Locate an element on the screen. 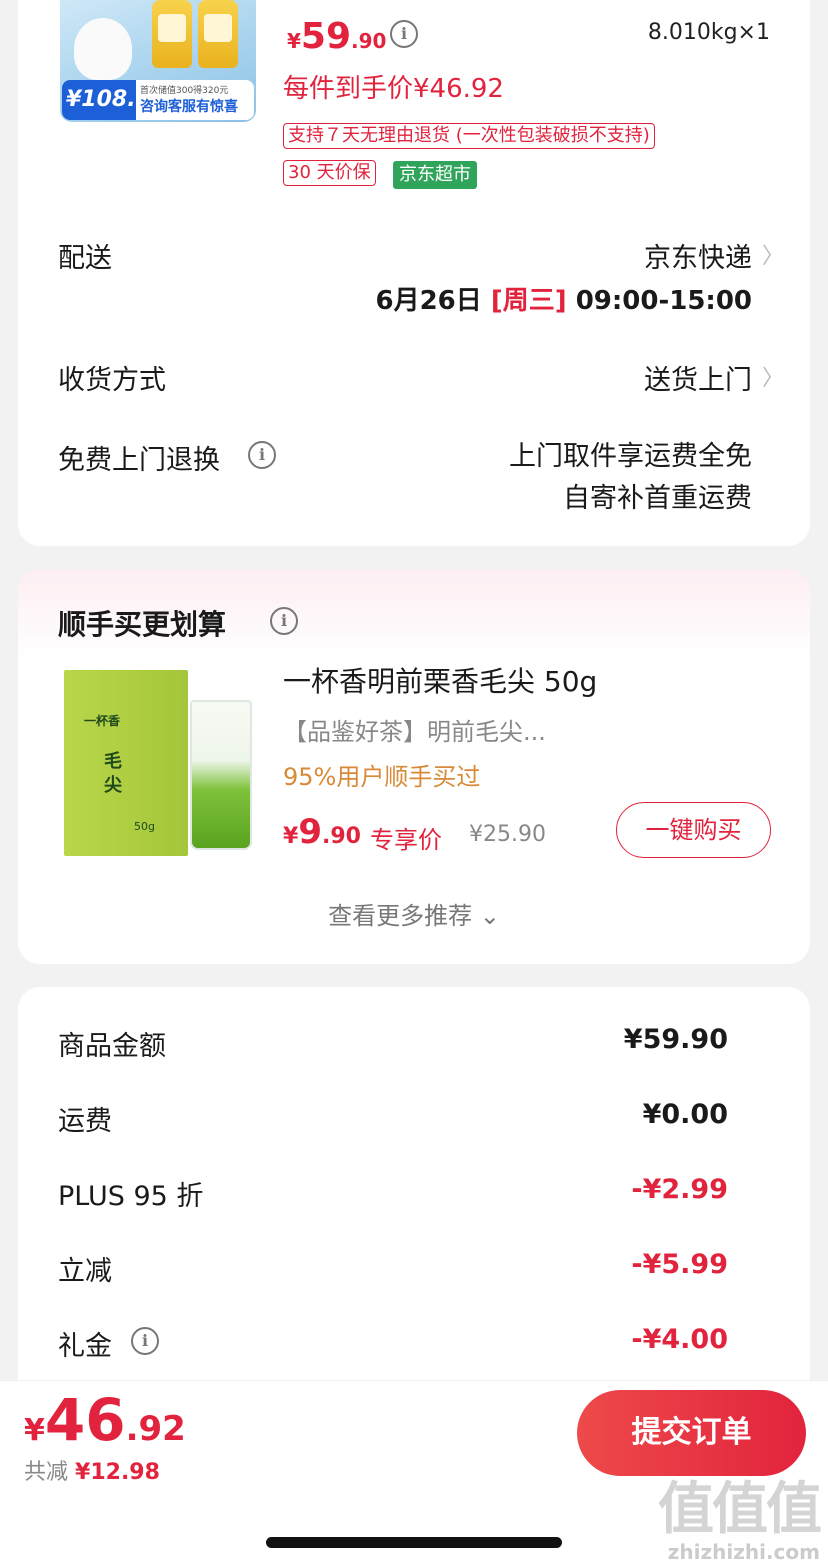  delivery-time: 6月26日 [周三] 09:00-15:00 is located at coordinates (564, 298).